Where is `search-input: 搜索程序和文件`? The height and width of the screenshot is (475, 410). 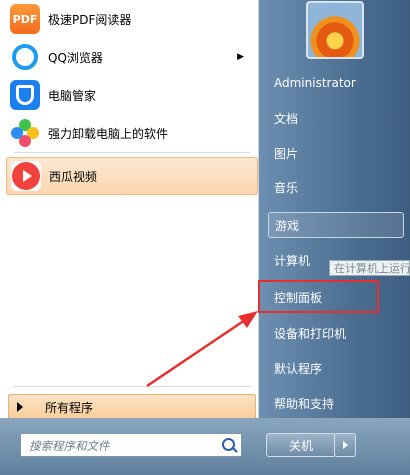 search-input: 搜索程序和文件 is located at coordinates (69, 446).